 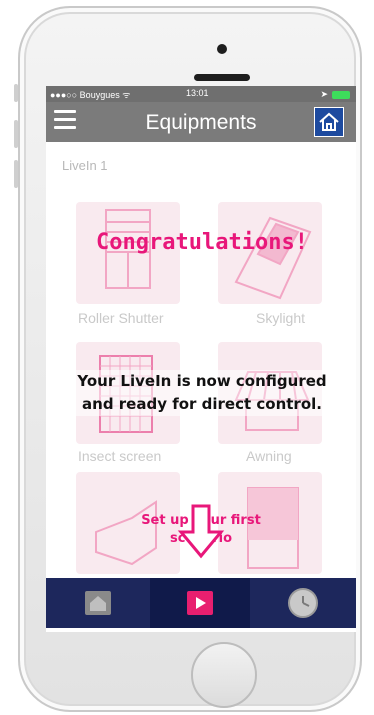 I want to click on play-icon, so click(x=200, y=603).